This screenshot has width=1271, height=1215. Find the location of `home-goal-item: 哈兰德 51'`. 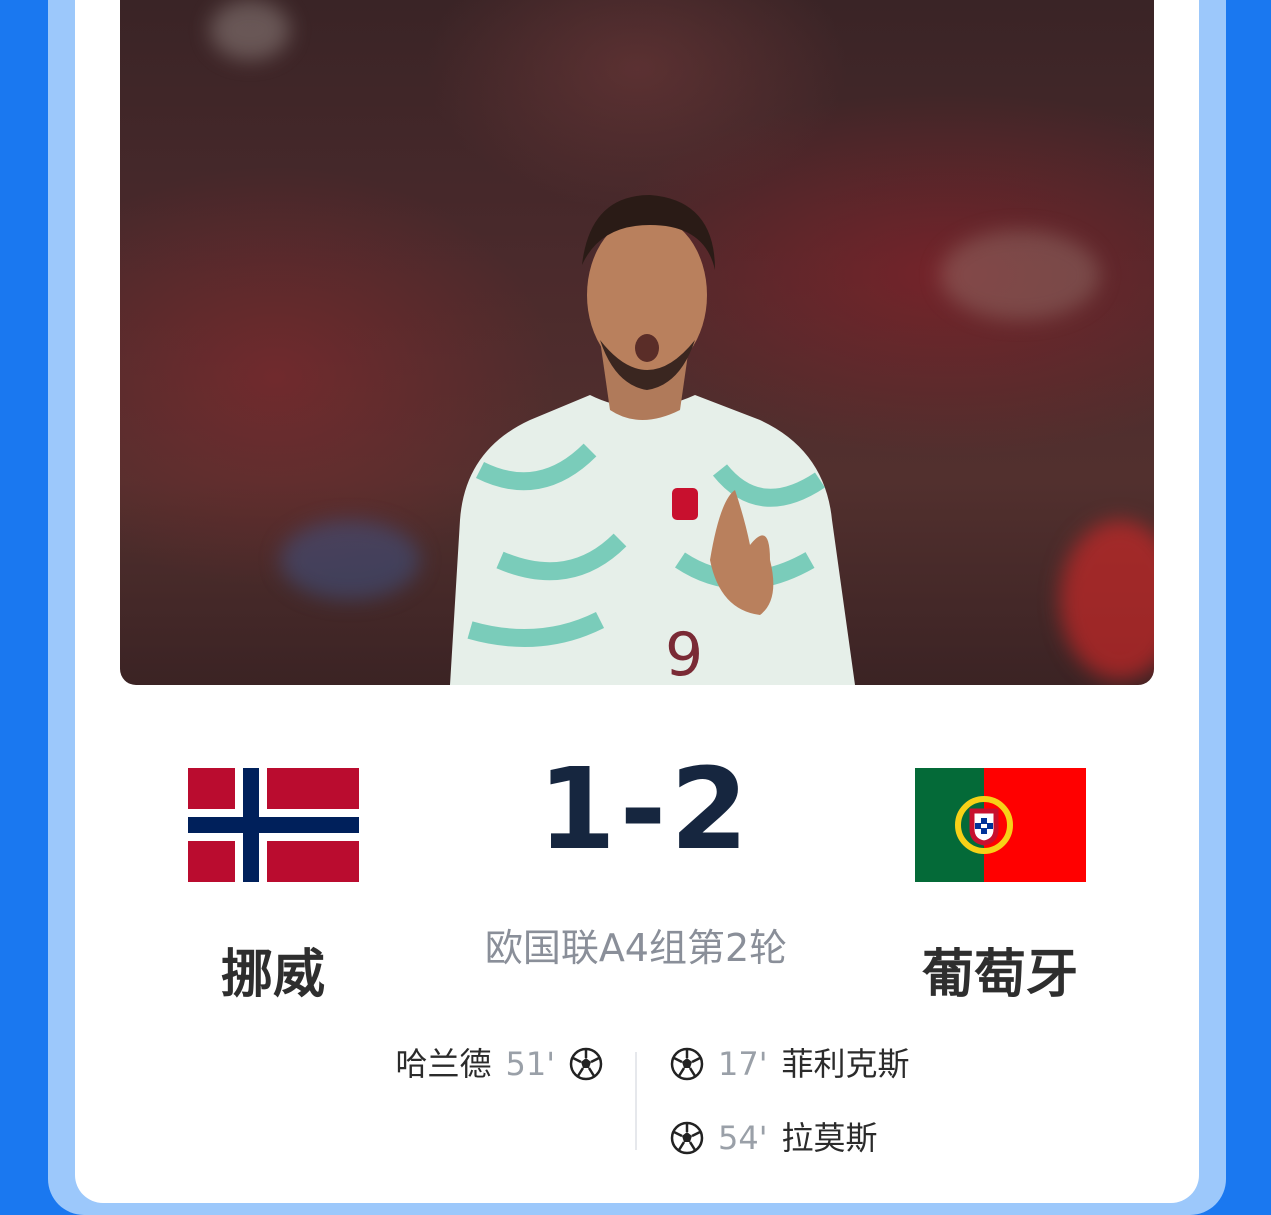

home-goal-item: 哈兰德 51' is located at coordinates (499, 1064).